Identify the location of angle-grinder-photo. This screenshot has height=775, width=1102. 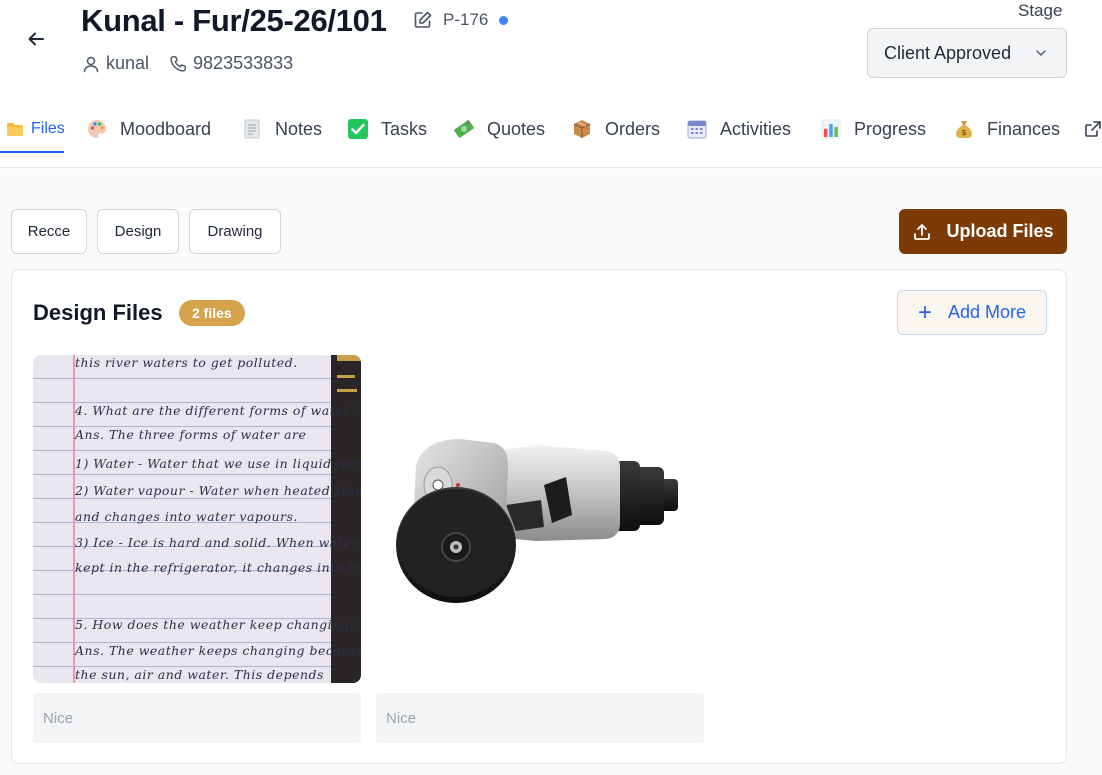
(537, 521).